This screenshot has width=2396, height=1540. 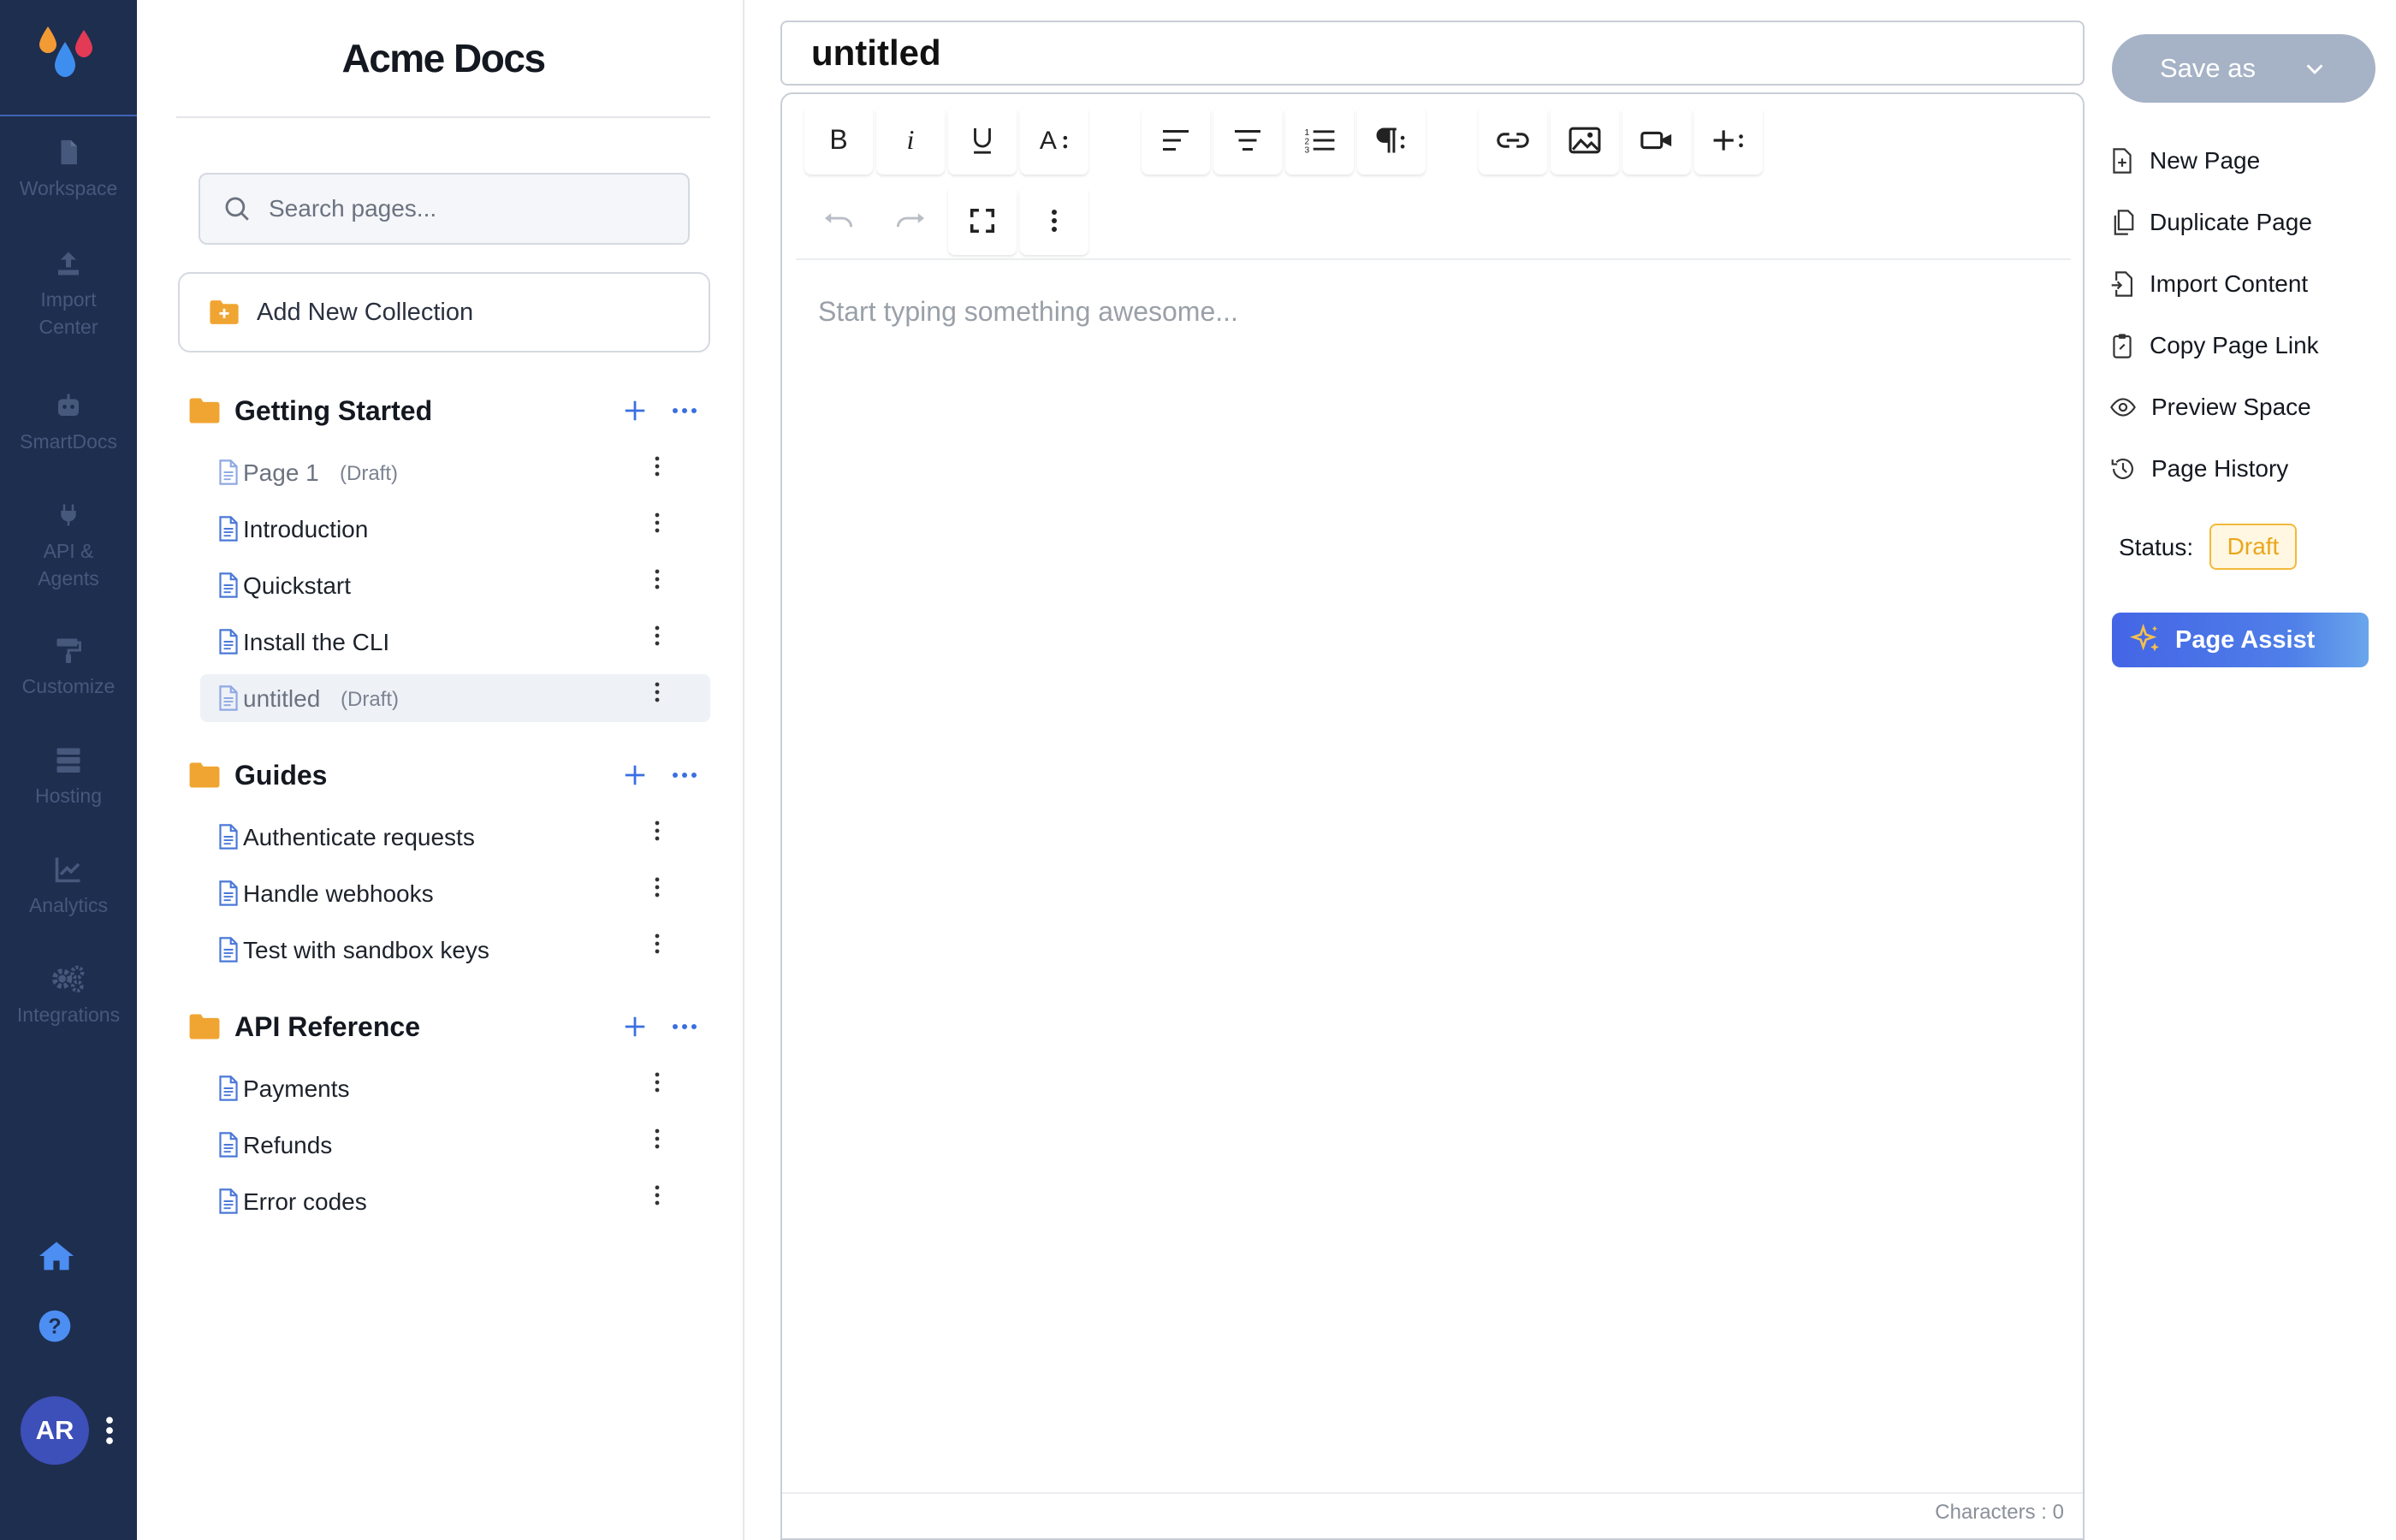 What do you see at coordinates (1391, 140) in the screenshot?
I see `paragraph-button` at bounding box center [1391, 140].